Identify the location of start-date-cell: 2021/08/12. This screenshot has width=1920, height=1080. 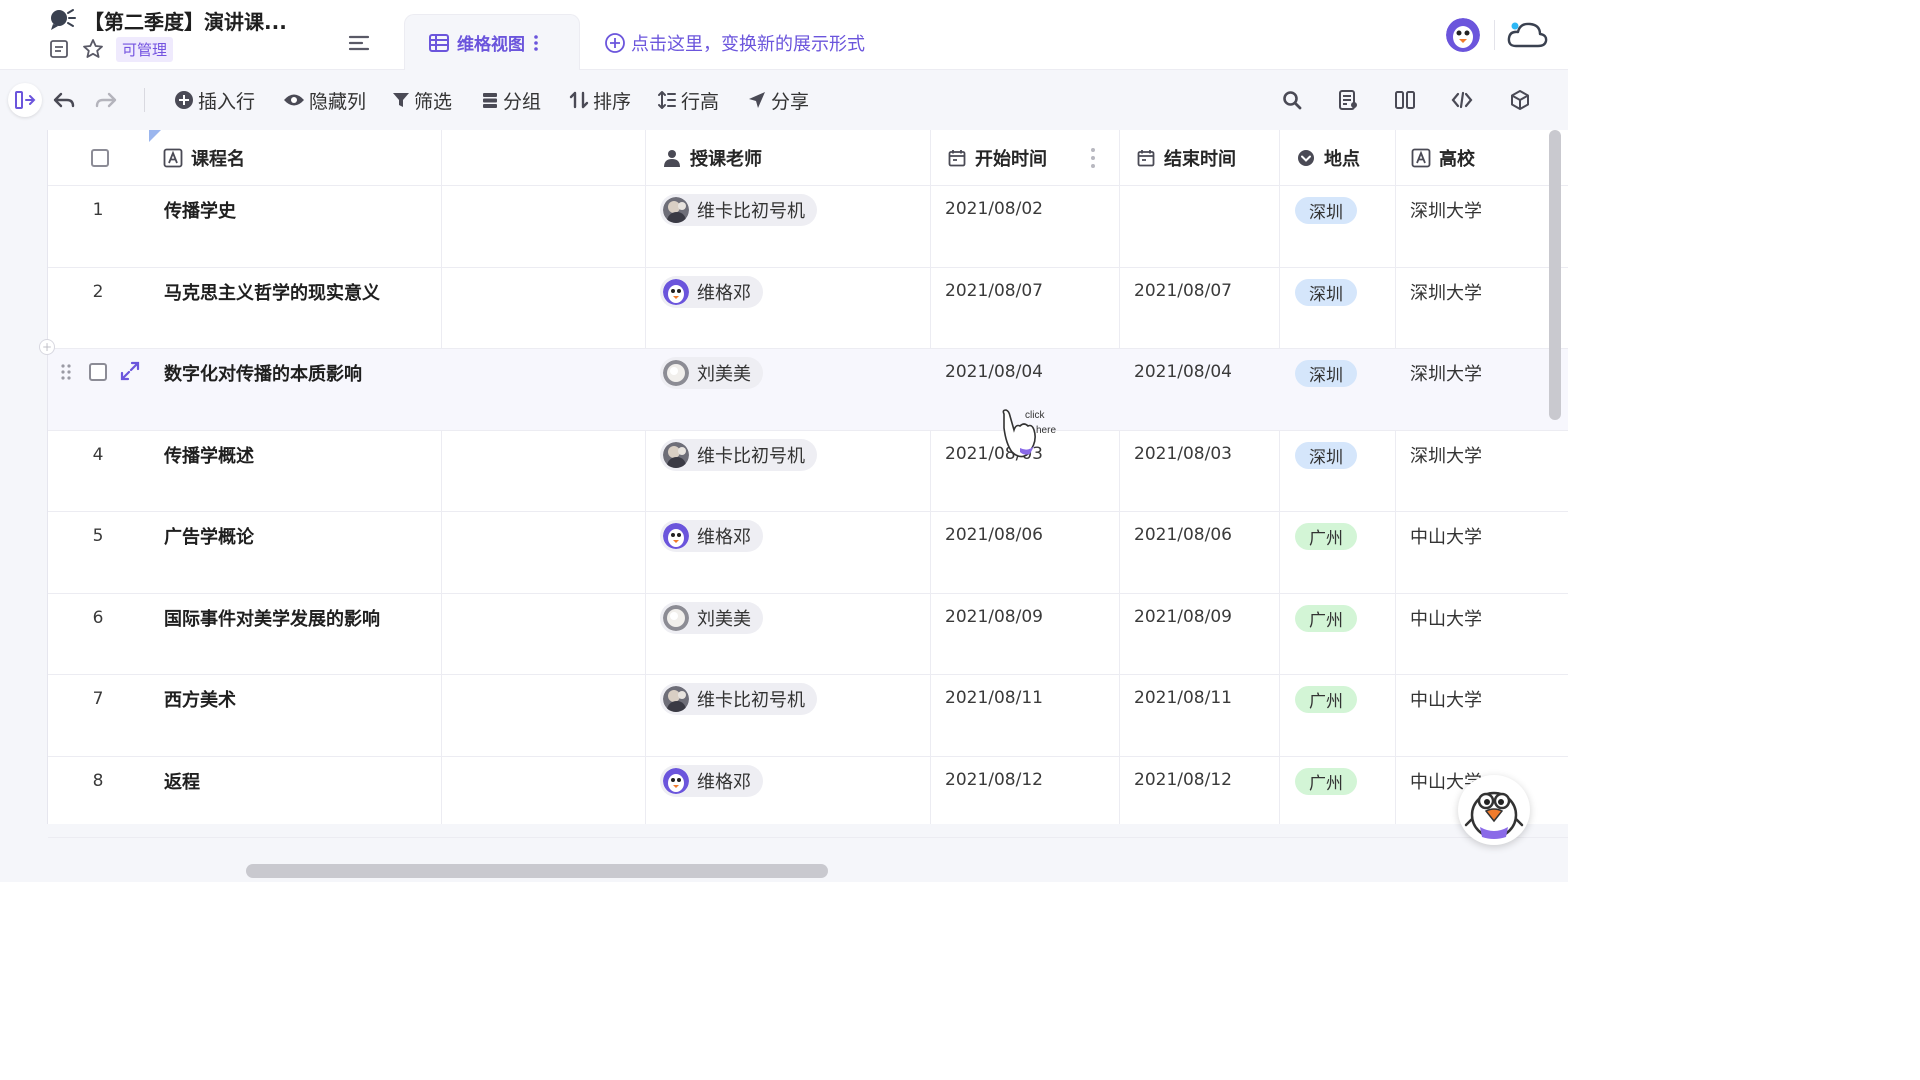
(994, 780).